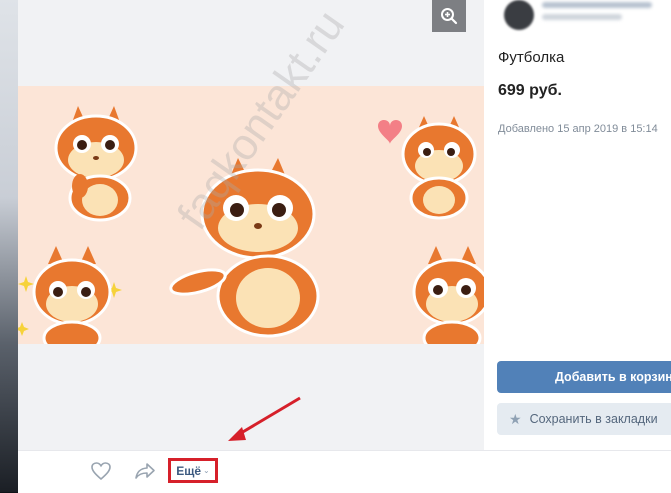 The image size is (671, 493). Describe the element at coordinates (344, 471) in the screenshot. I see `action-bar: Ещё ⌄` at that location.